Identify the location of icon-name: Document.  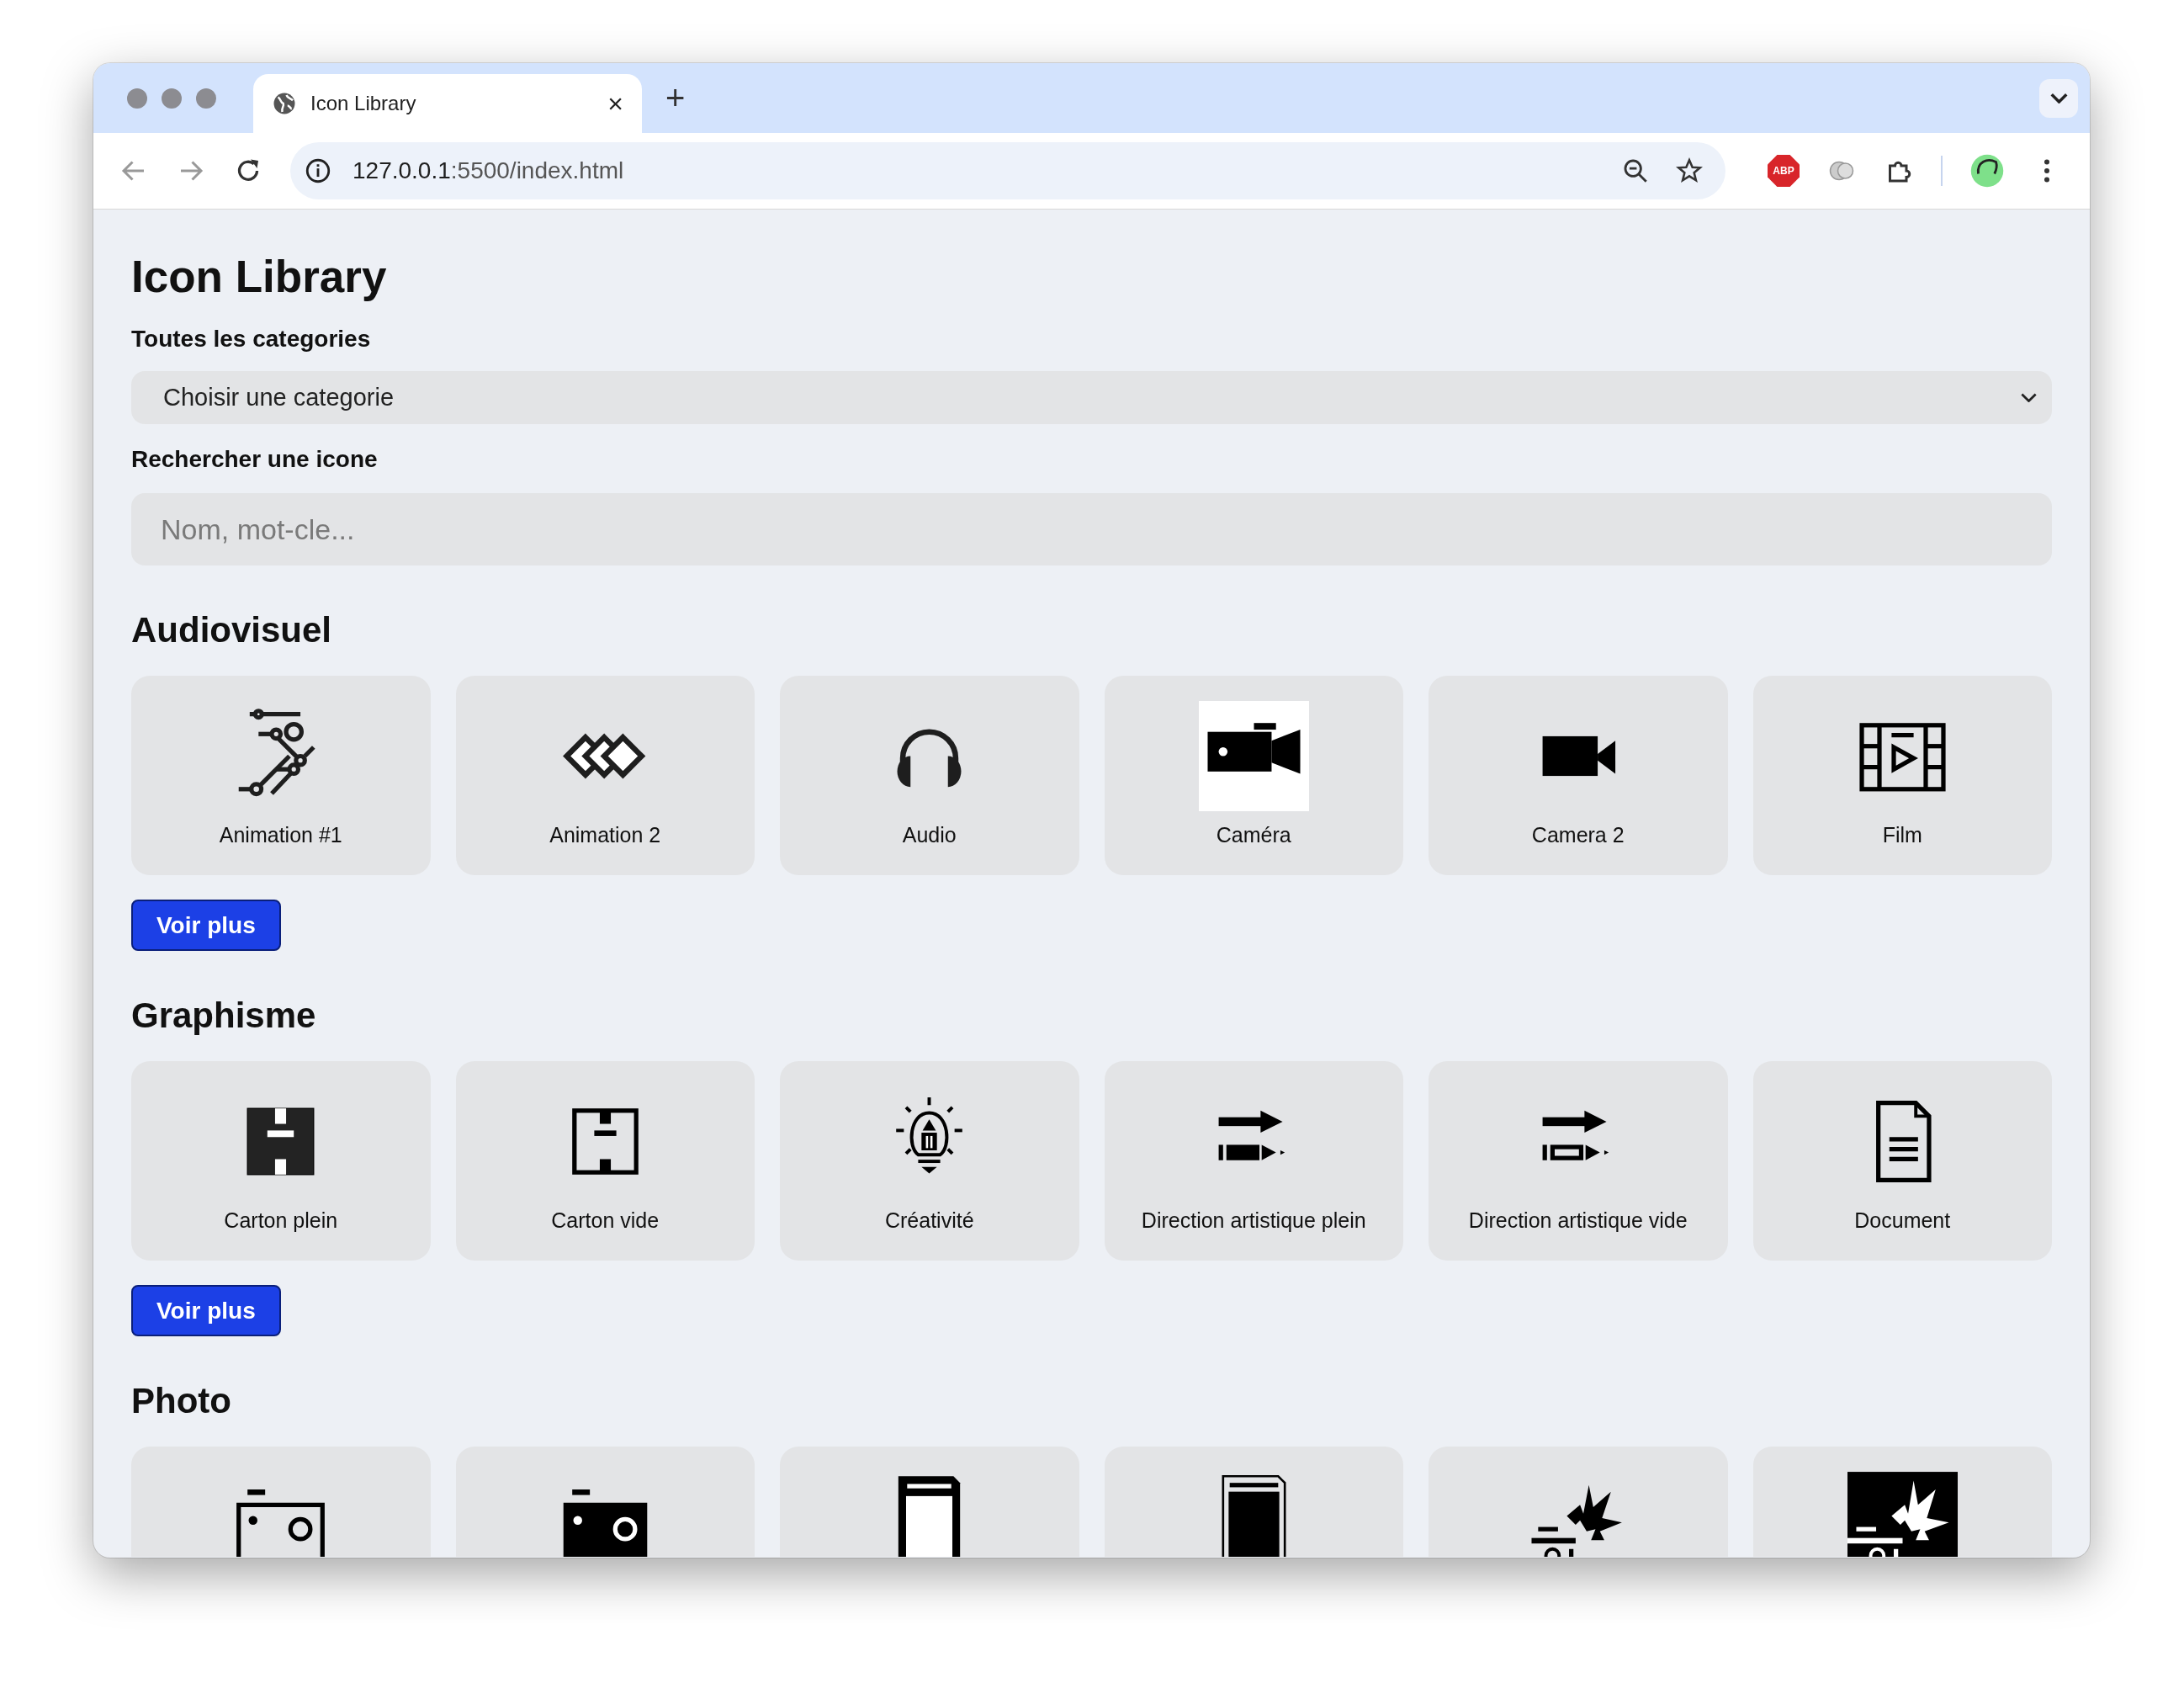
(1903, 1220).